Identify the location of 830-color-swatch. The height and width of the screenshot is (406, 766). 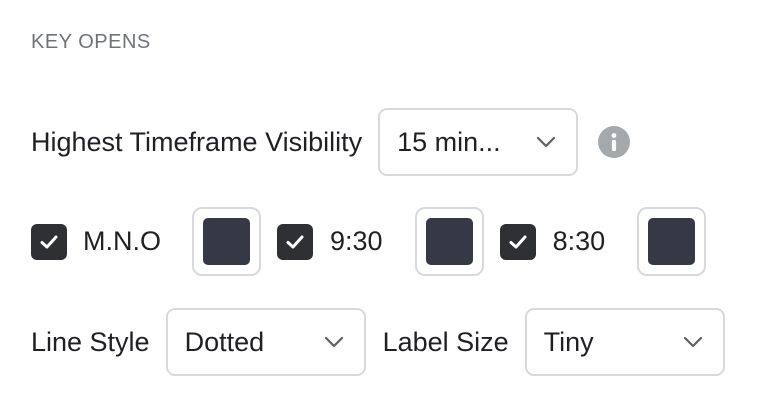
(672, 241).